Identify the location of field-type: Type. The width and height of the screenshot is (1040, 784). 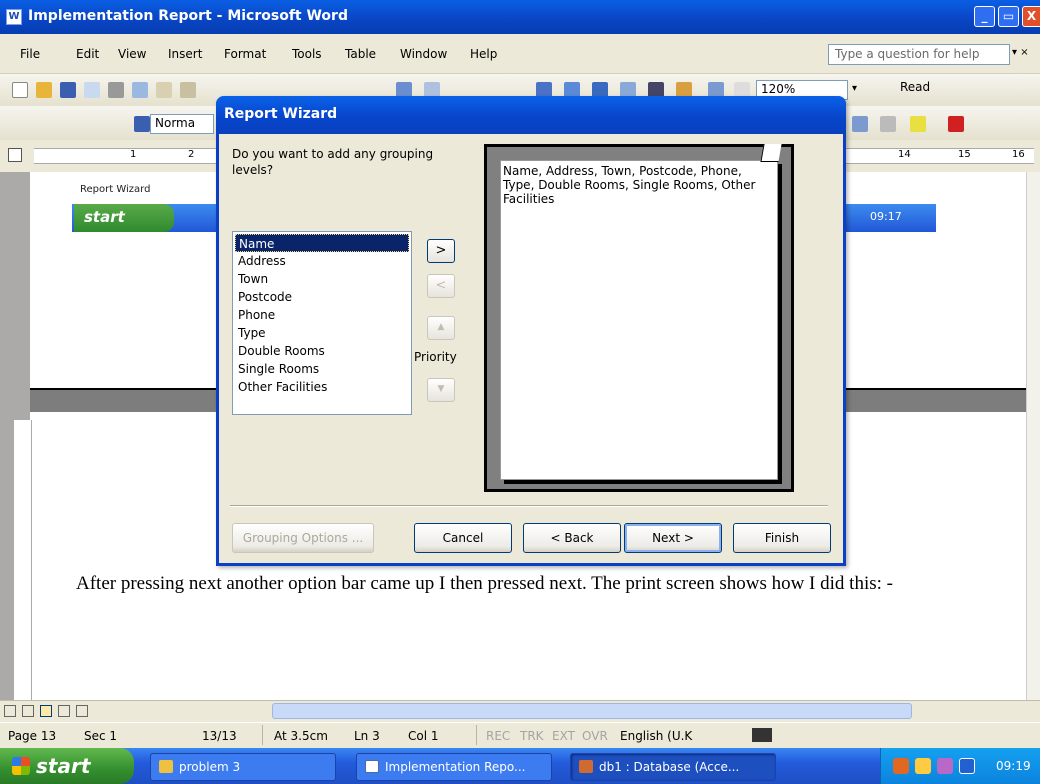
(322, 333).